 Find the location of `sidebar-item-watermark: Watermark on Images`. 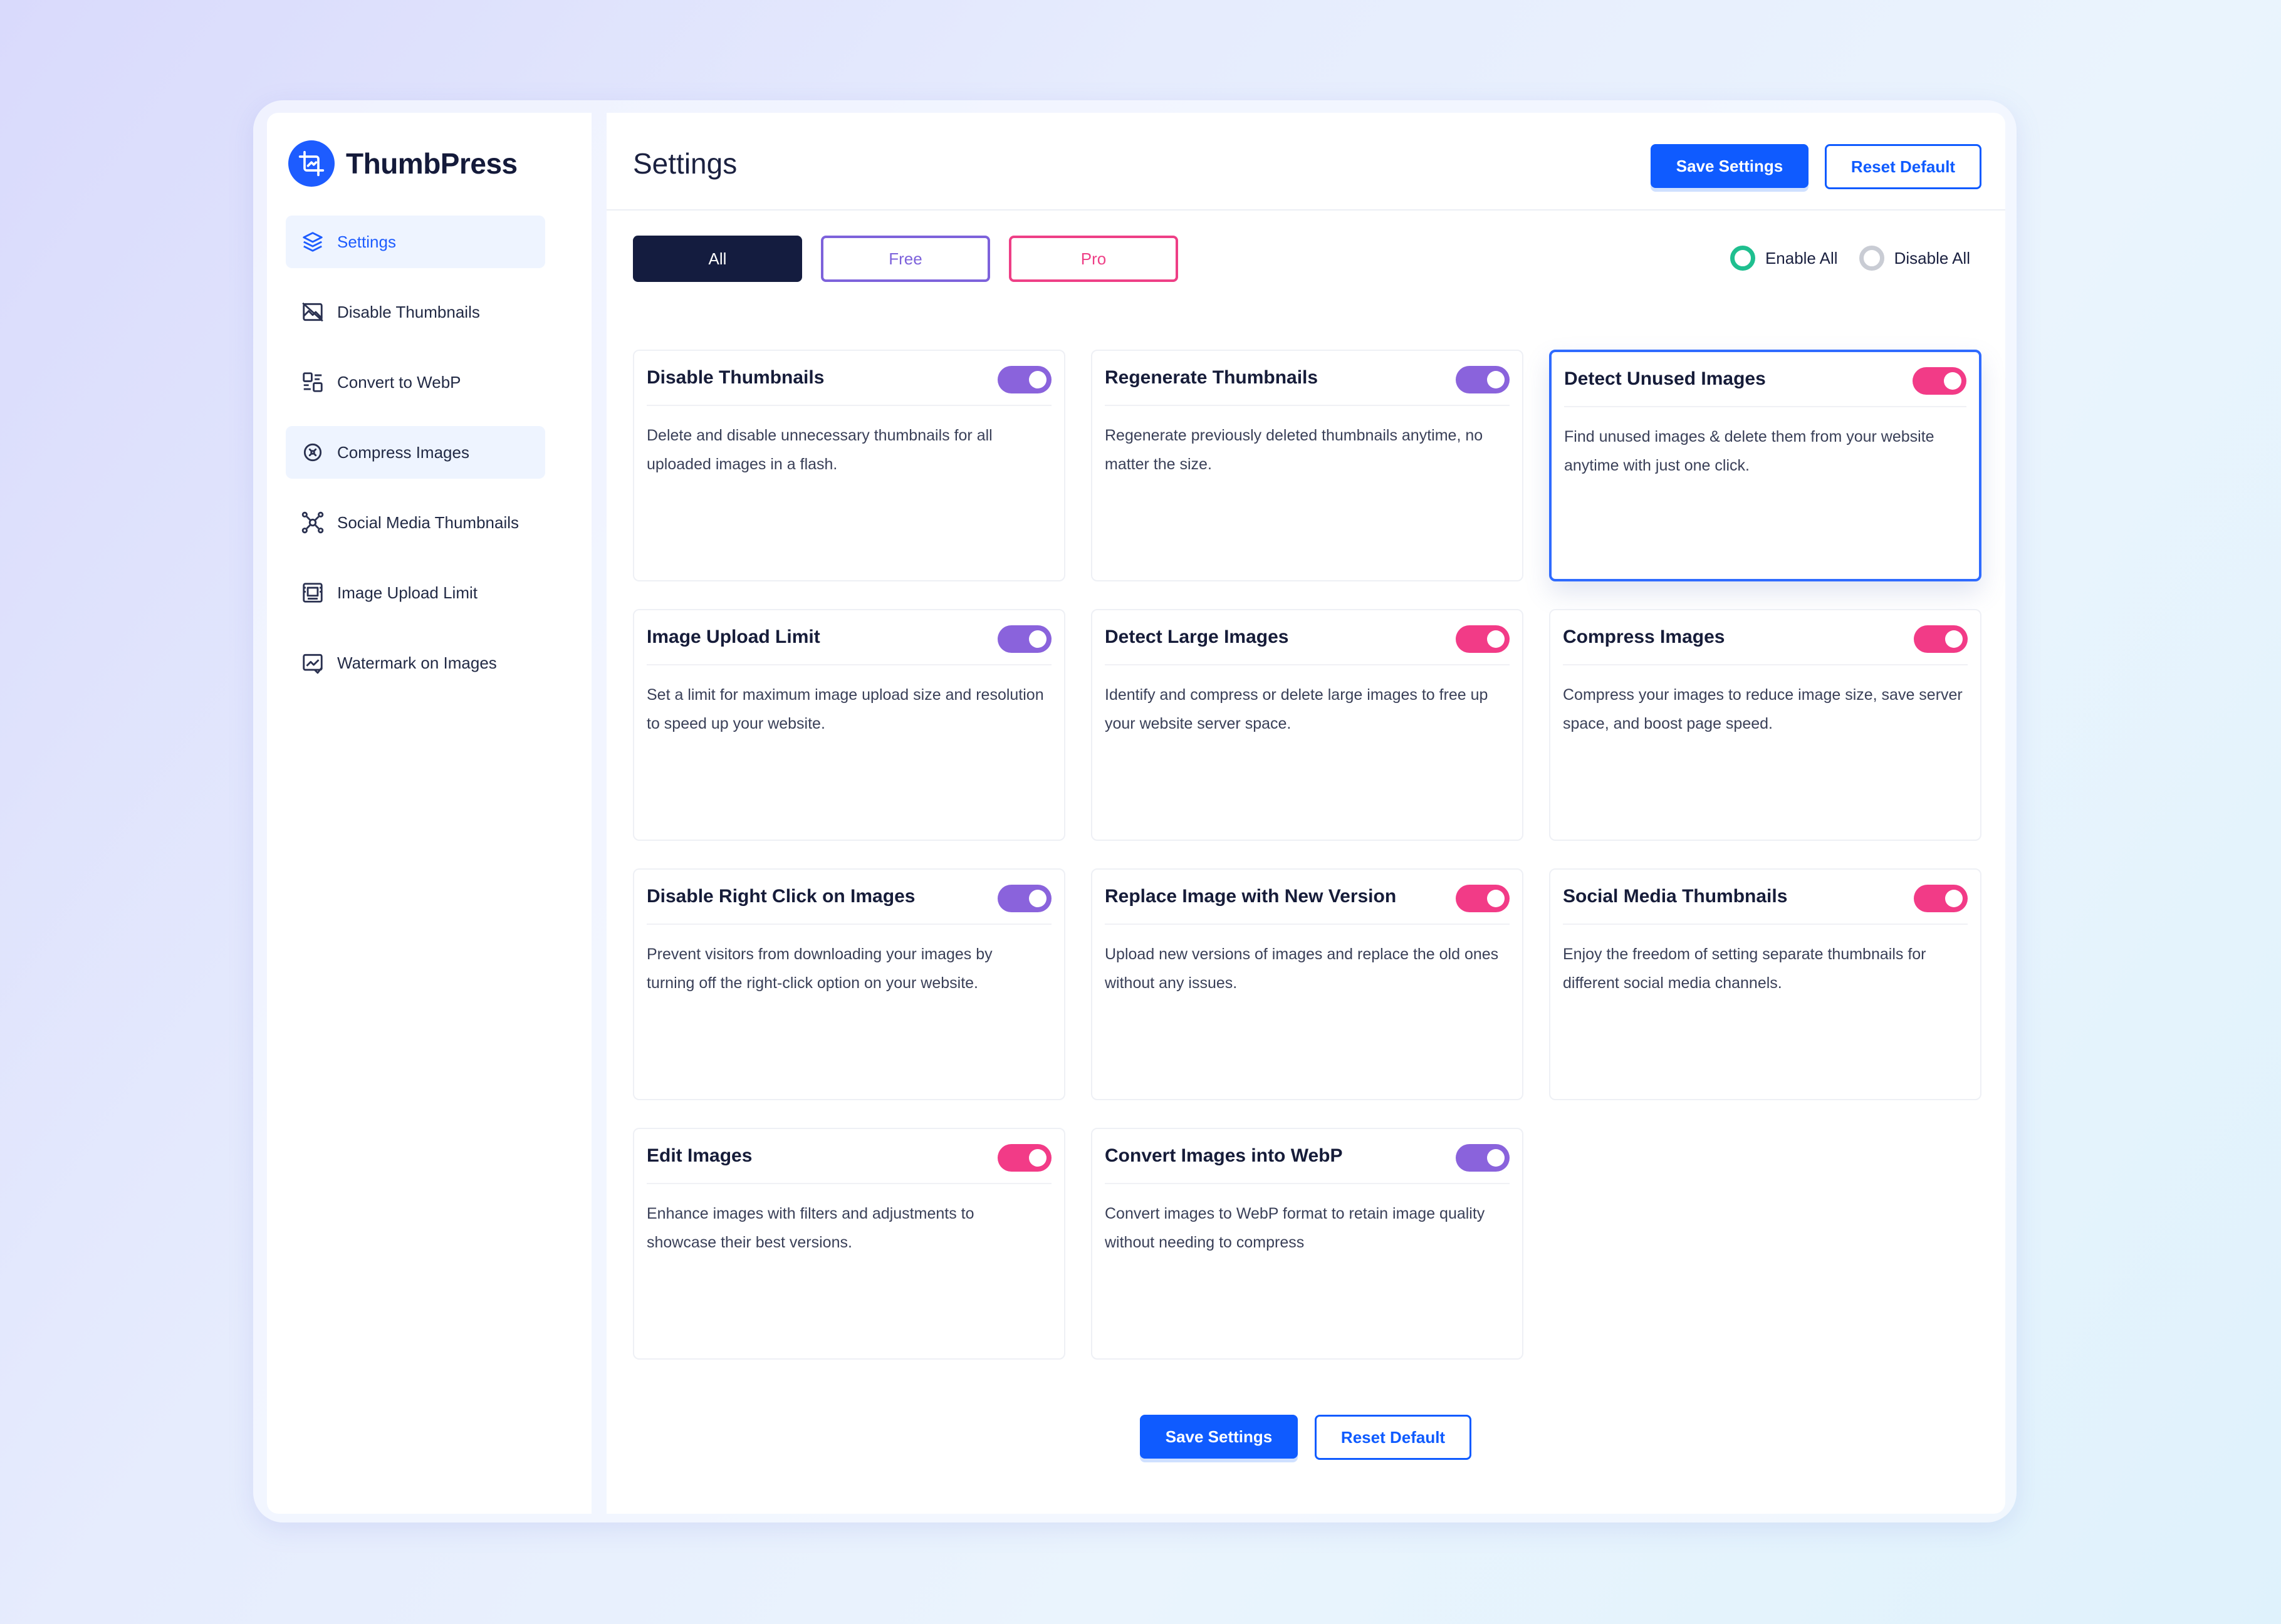

sidebar-item-watermark: Watermark on Images is located at coordinates (415, 663).